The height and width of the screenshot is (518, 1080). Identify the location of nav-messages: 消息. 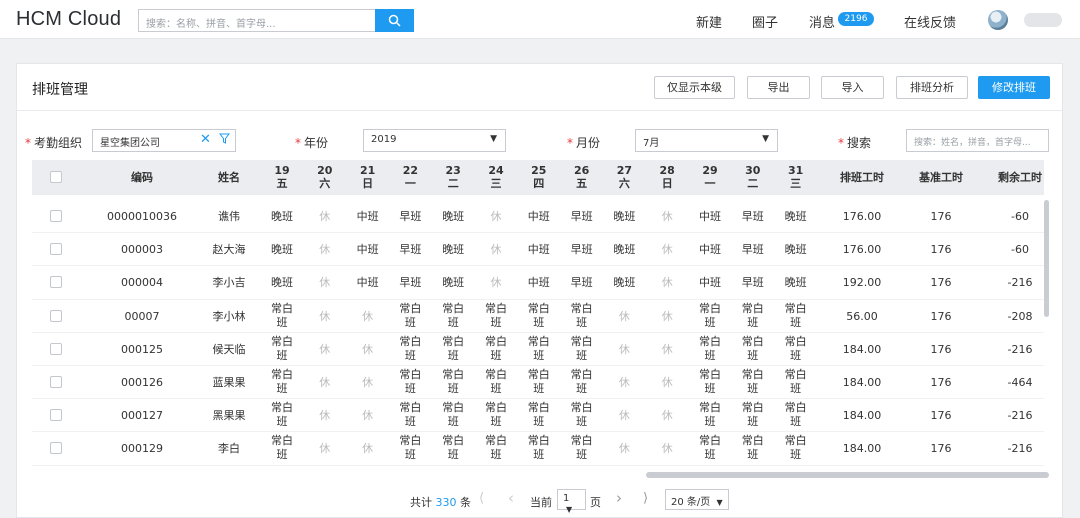
(822, 21).